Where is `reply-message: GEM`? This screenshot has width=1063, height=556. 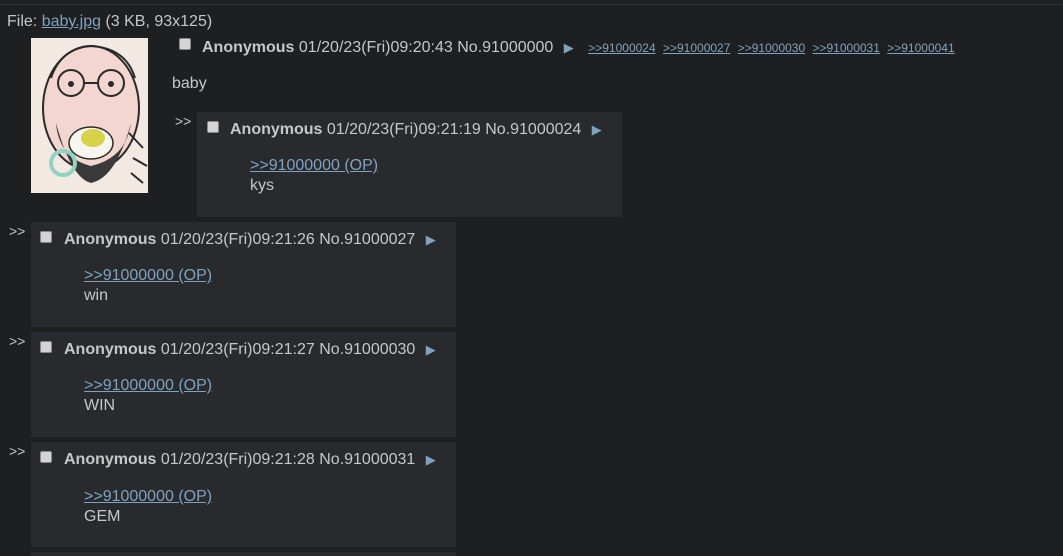 reply-message: GEM is located at coordinates (102, 516).